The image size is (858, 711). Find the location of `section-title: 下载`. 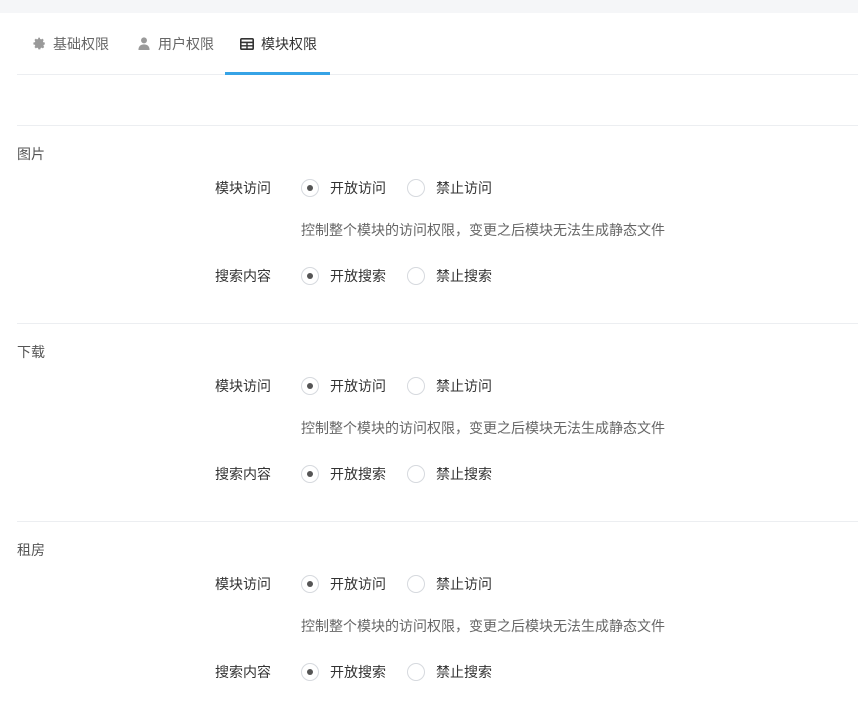

section-title: 下载 is located at coordinates (31, 353).